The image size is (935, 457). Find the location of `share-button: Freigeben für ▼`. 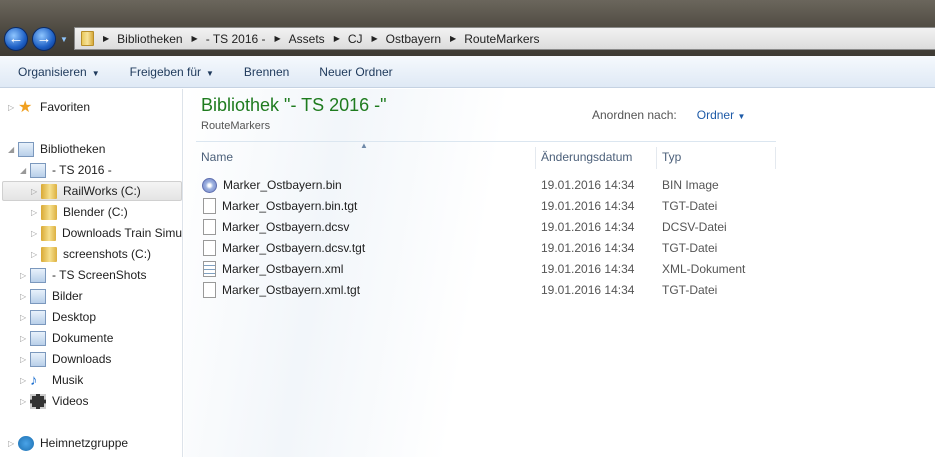

share-button: Freigeben für ▼ is located at coordinates (172, 72).